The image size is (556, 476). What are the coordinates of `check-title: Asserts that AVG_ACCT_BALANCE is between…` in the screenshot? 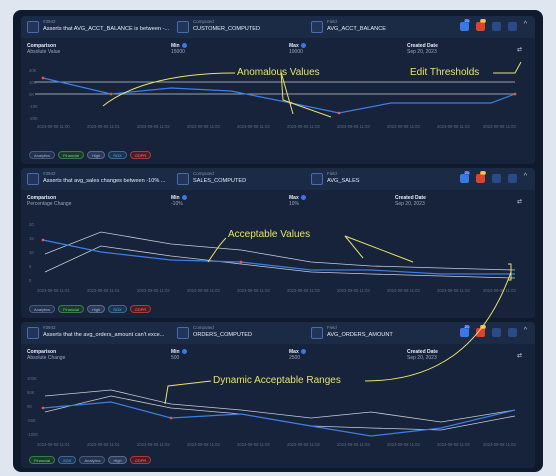 It's located at (106, 29).